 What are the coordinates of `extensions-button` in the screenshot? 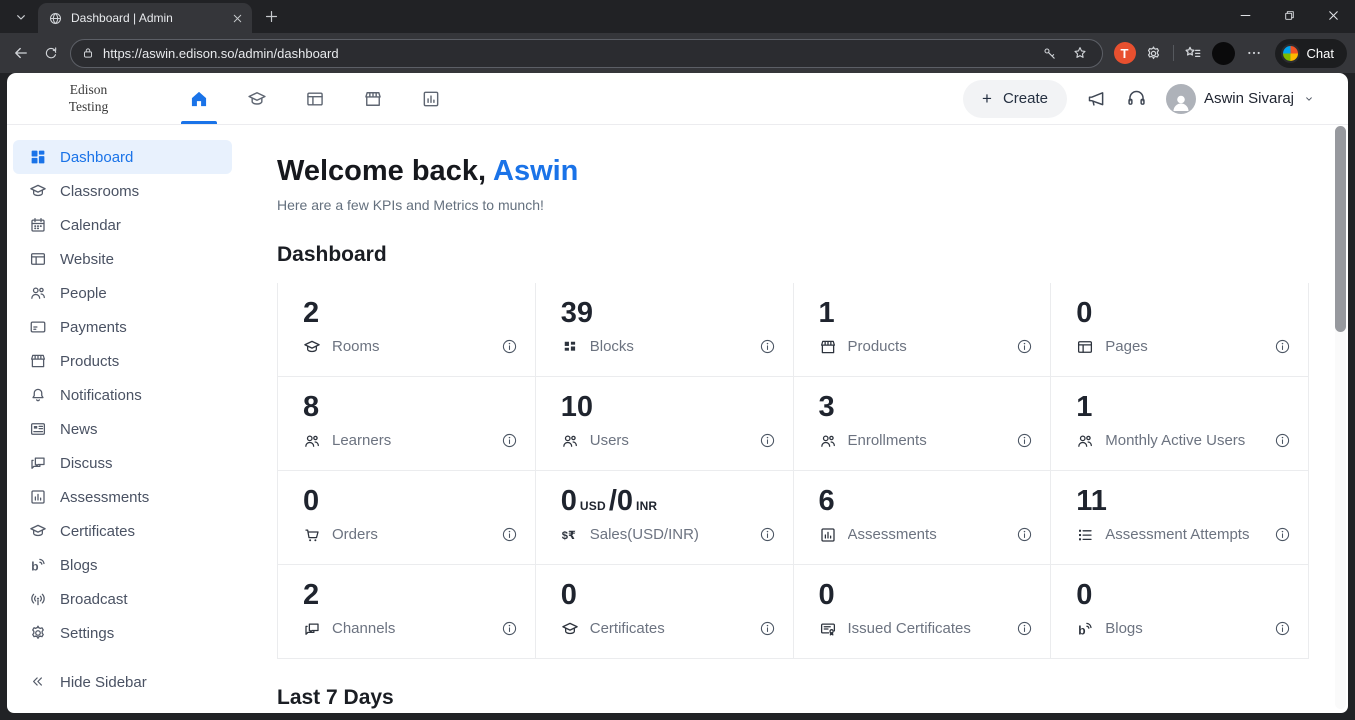 It's located at (1154, 53).